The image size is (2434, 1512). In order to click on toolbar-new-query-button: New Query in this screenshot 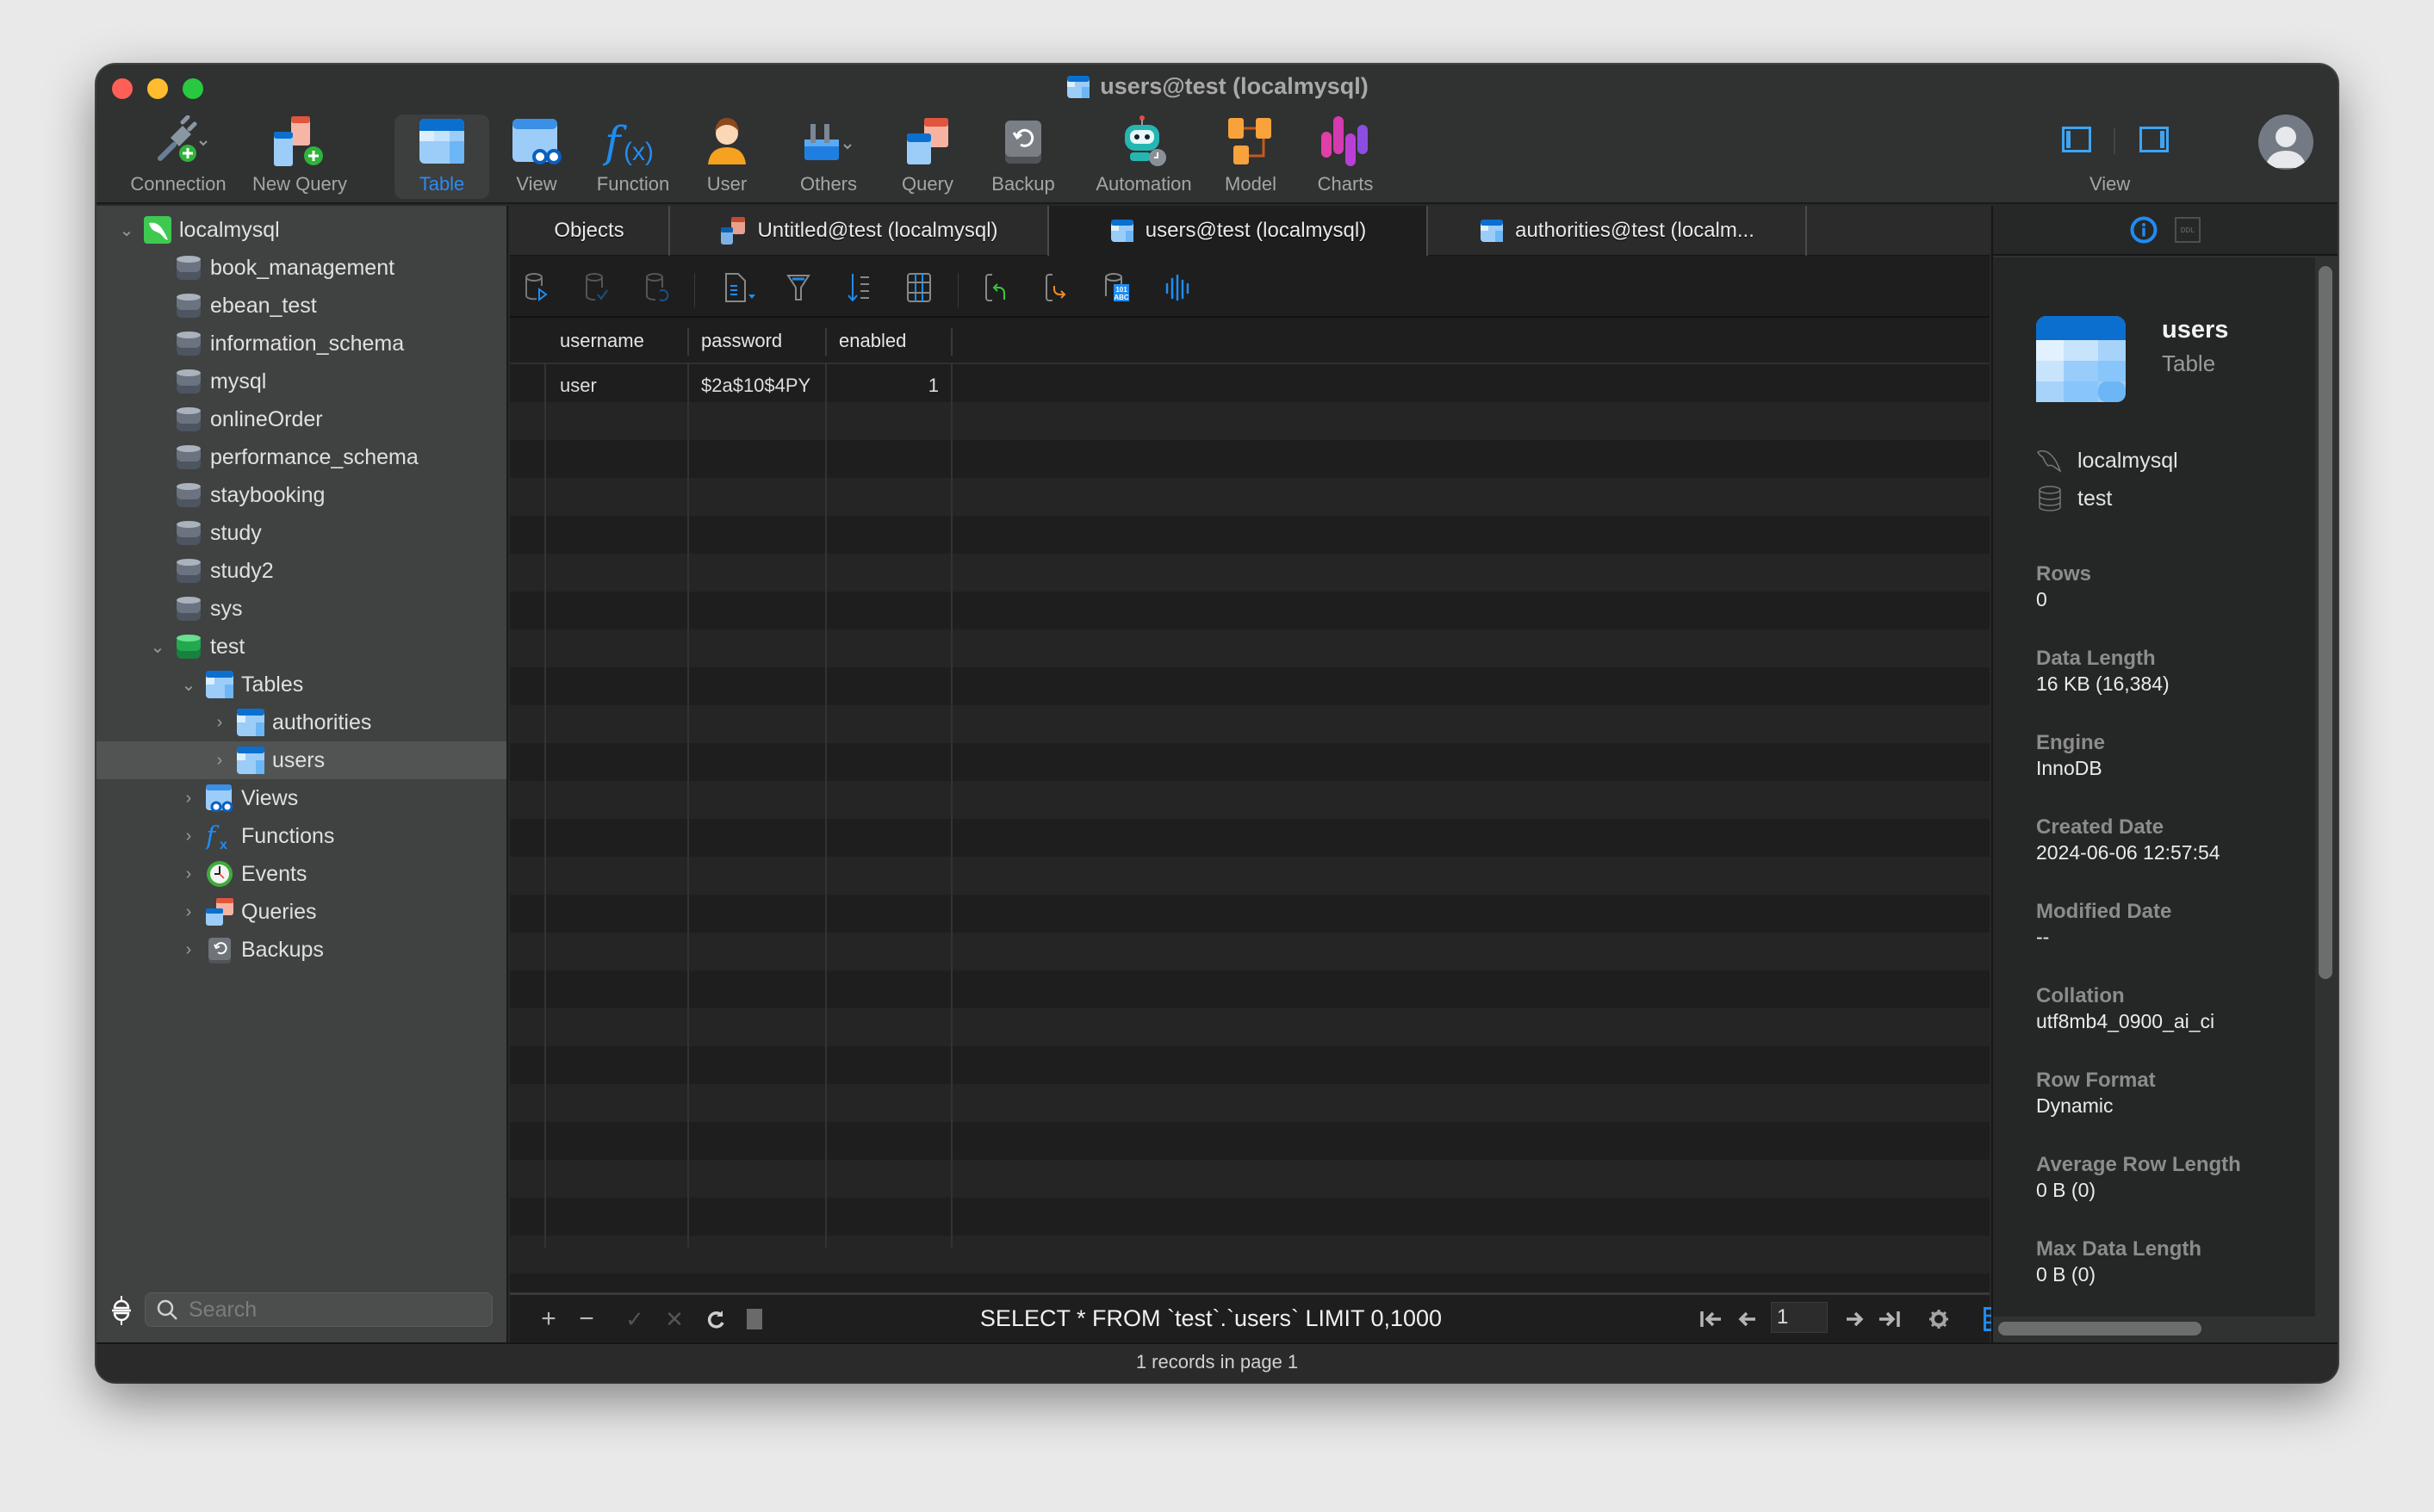, I will do `click(299, 157)`.